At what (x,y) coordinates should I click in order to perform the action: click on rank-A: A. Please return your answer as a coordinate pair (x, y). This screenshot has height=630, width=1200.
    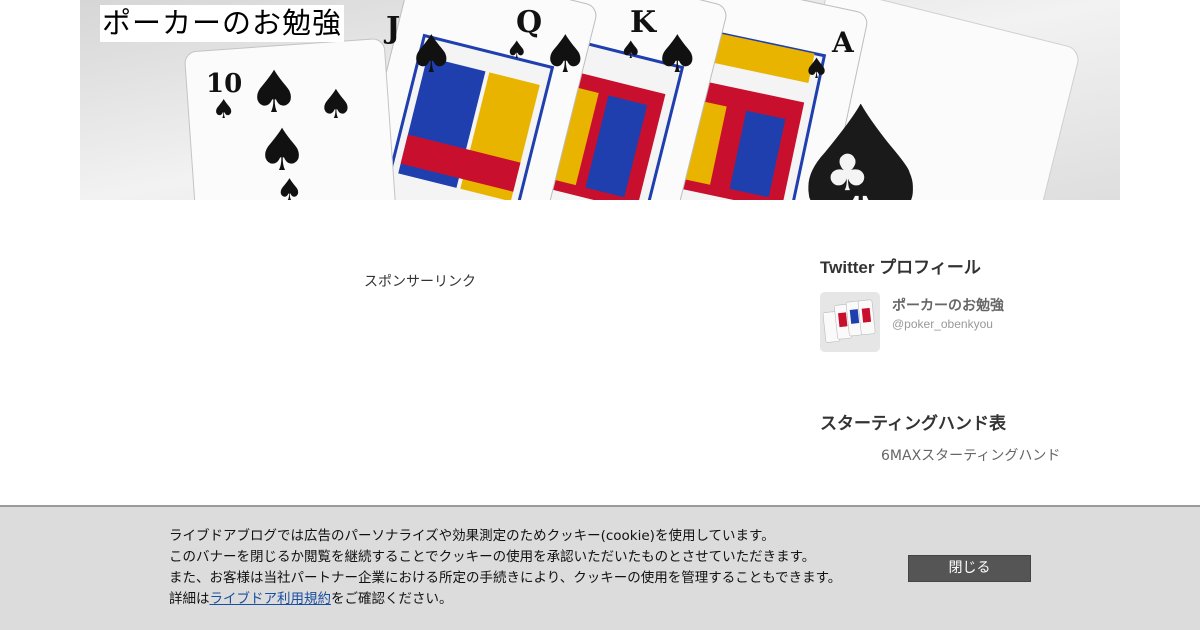
    Looking at the image, I should click on (843, 42).